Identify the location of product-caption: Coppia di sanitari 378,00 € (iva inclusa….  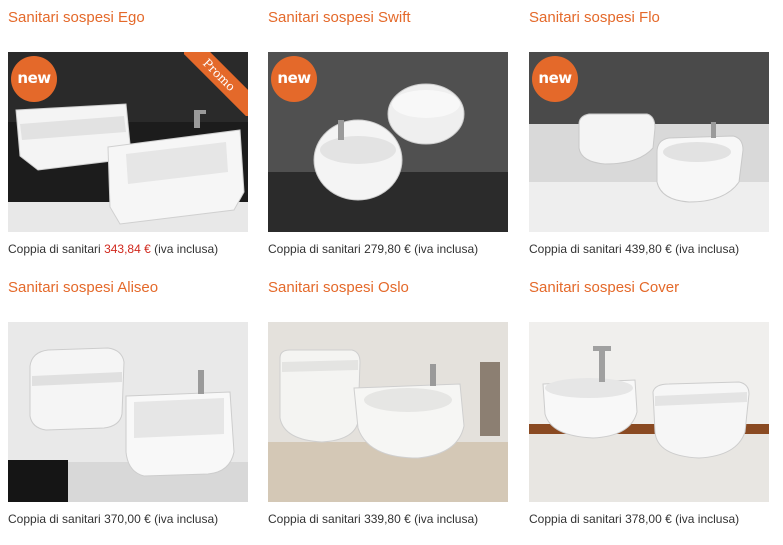
(634, 519).